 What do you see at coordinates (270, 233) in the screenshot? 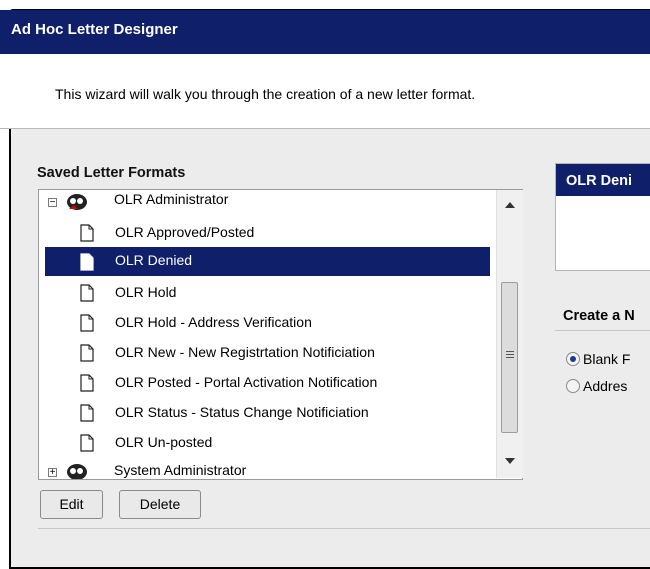
I see `tree-item-olr-approved-posted: OLR Approved/Posted` at bounding box center [270, 233].